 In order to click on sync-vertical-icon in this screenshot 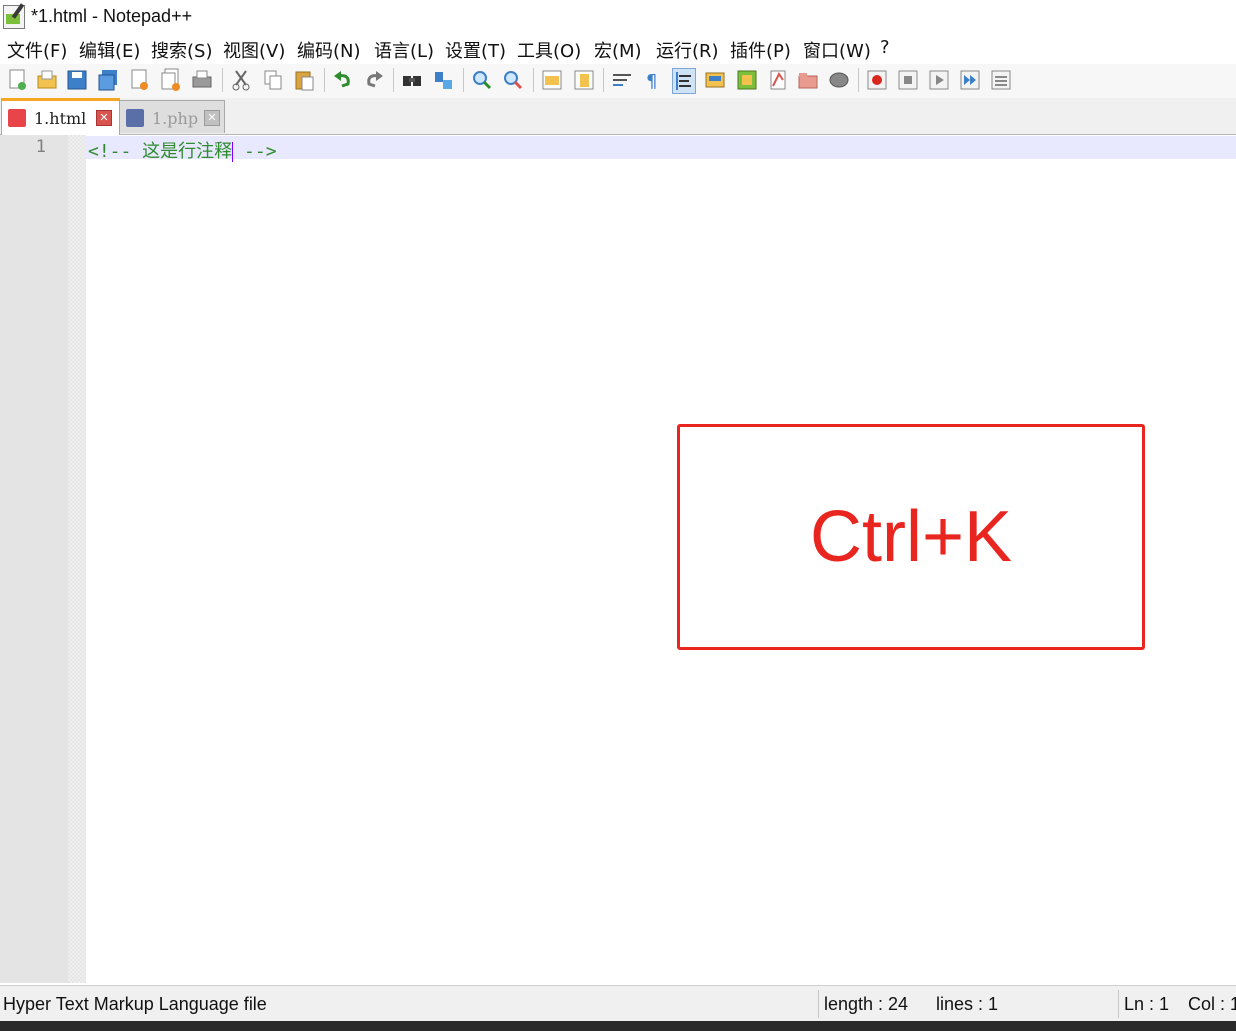, I will do `click(552, 80)`.